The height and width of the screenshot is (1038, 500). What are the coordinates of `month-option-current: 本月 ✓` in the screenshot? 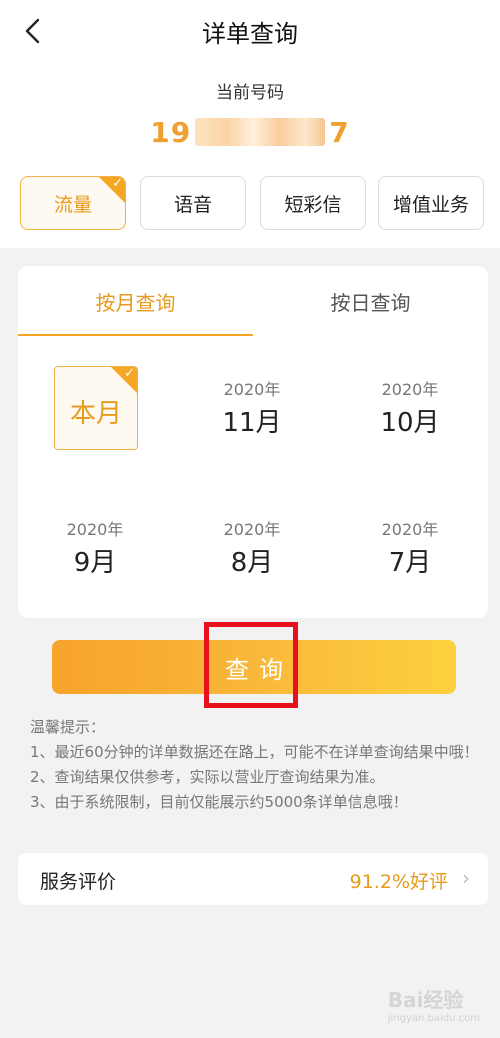 It's located at (96, 408).